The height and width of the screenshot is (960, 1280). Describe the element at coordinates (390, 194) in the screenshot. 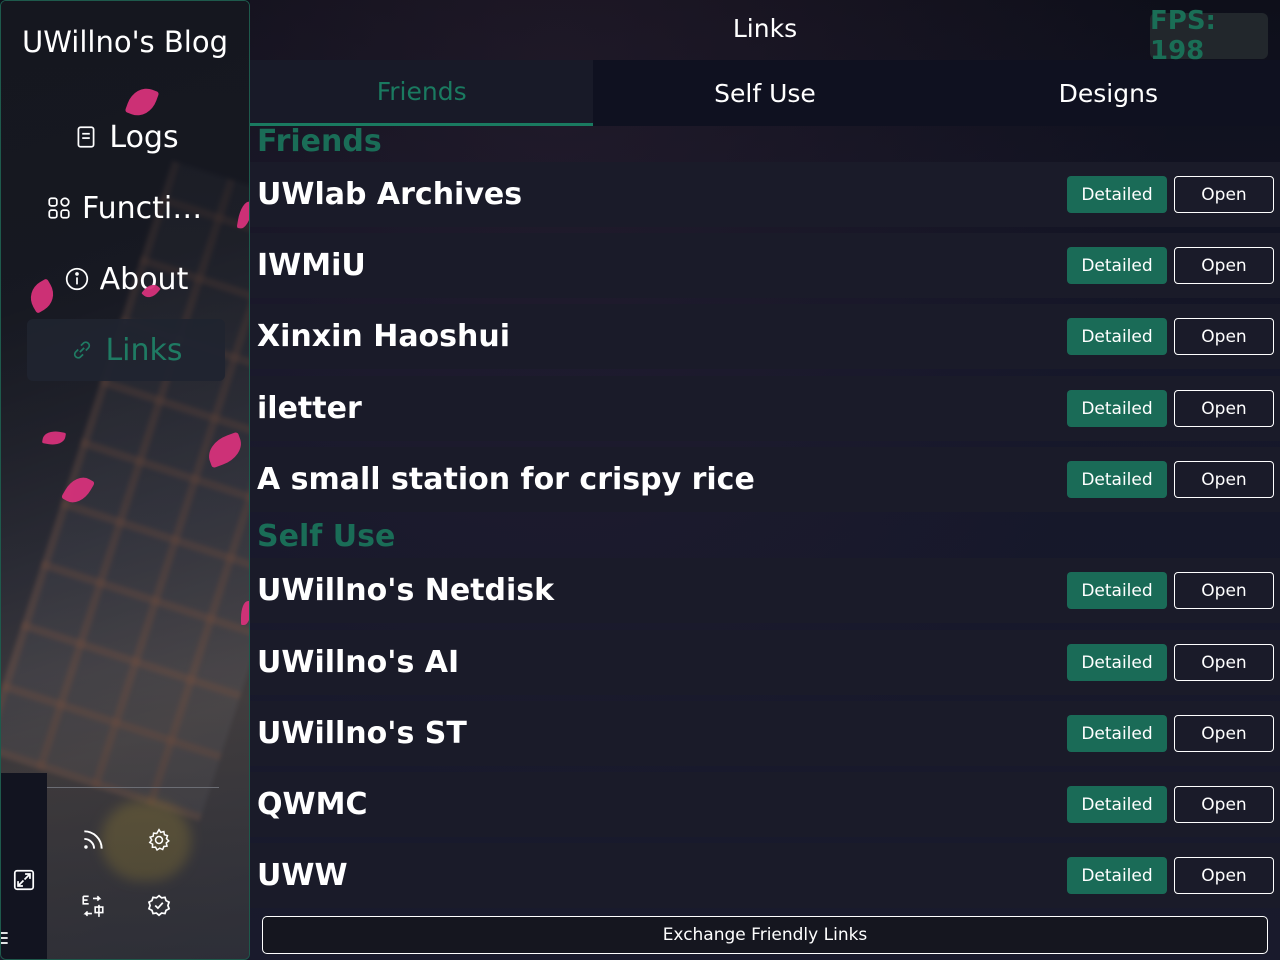

I see `link-name: UWlab Archives` at that location.